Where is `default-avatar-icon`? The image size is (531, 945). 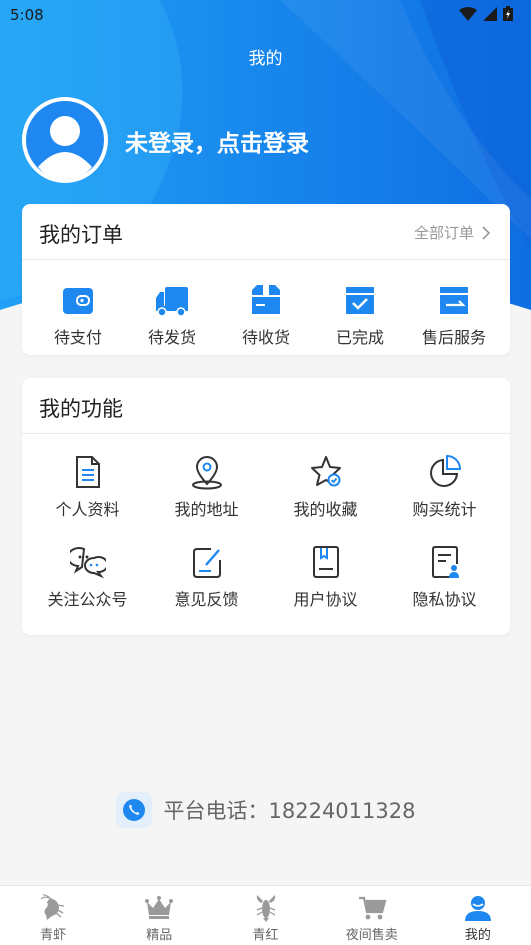 default-avatar-icon is located at coordinates (65, 140).